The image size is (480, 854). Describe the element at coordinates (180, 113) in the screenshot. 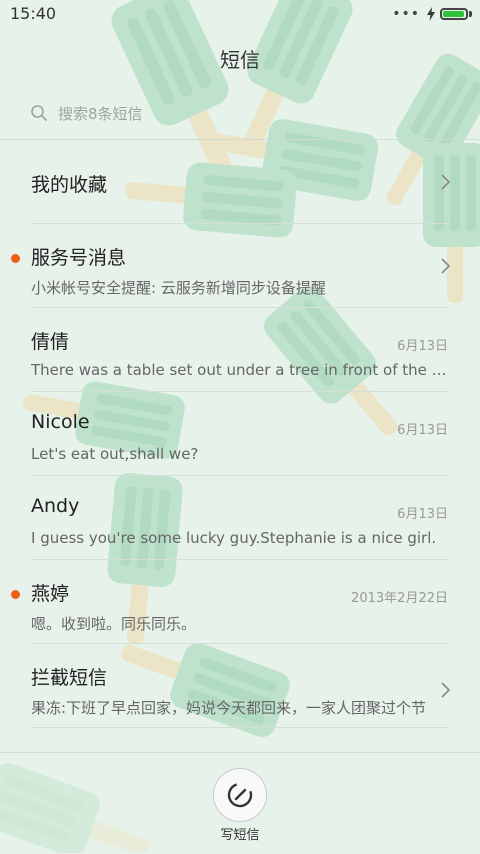

I see `search-input: 搜索8条短信` at that location.